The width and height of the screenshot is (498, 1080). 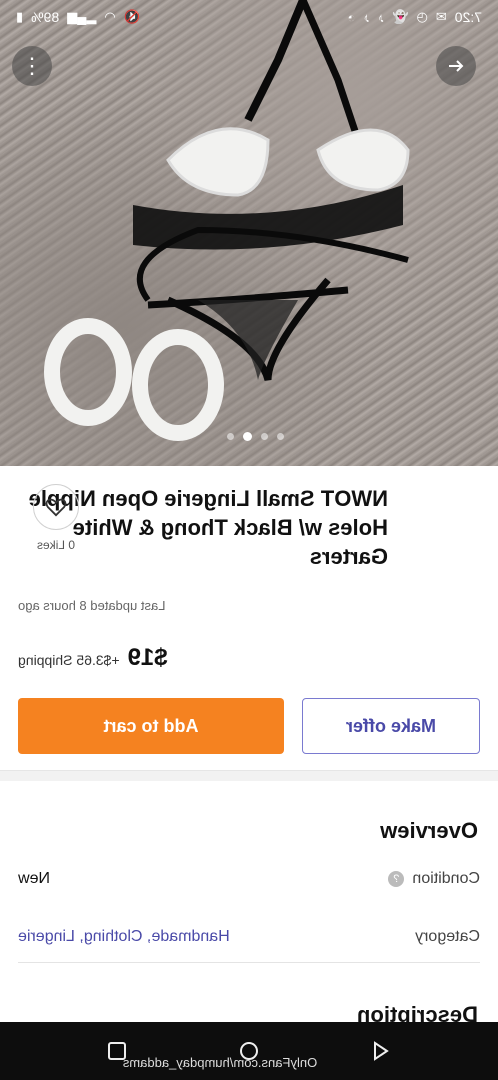 What do you see at coordinates (249, 775) in the screenshot?
I see `section-divider` at bounding box center [249, 775].